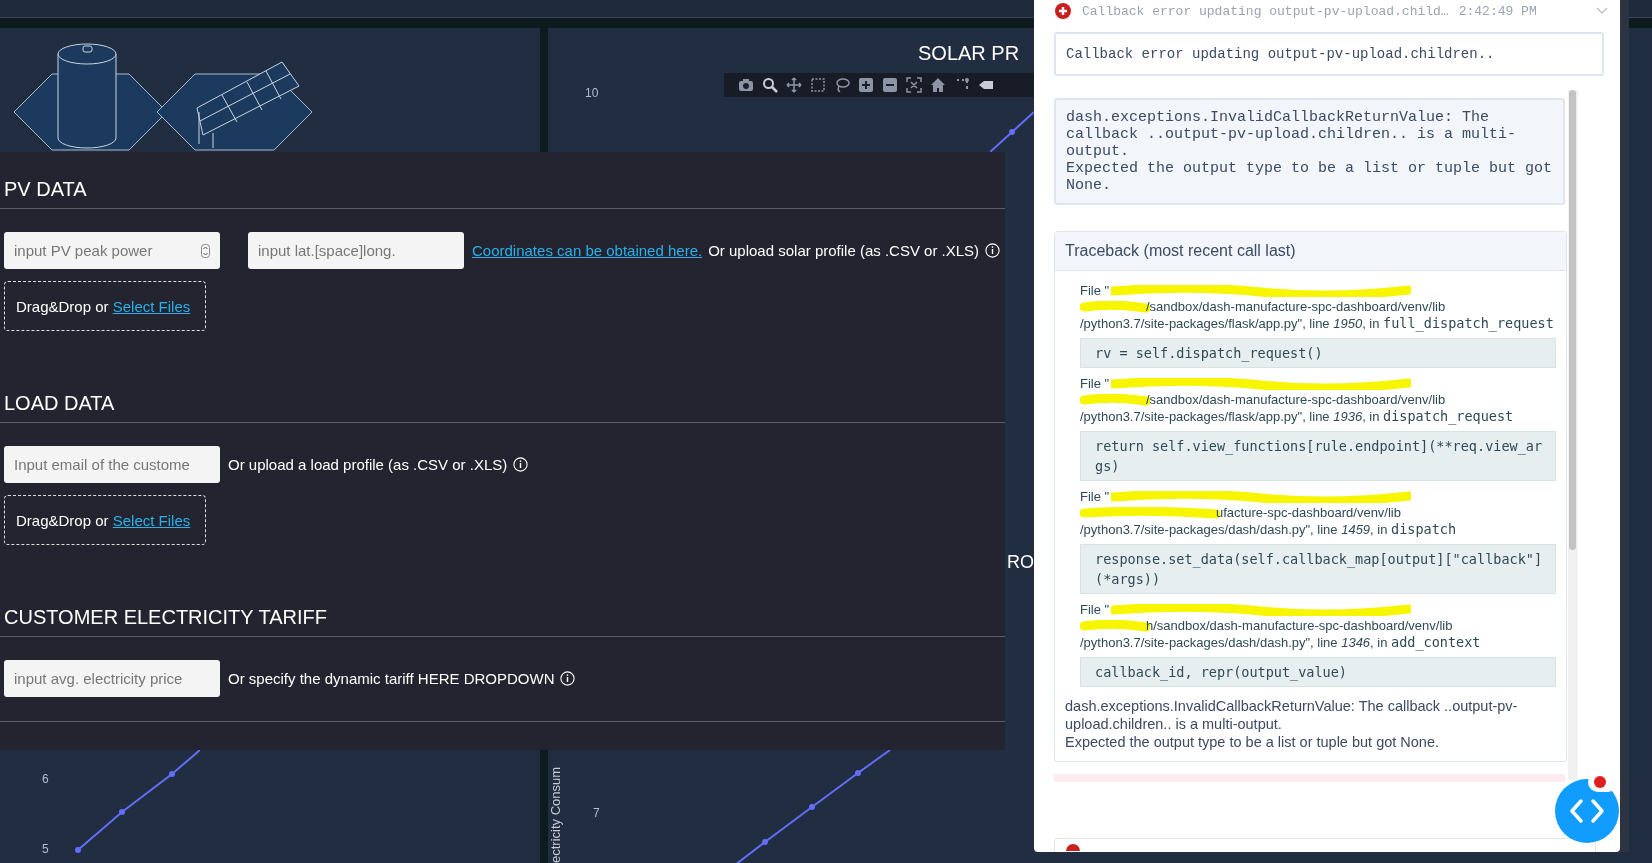 The image size is (1652, 863). What do you see at coordinates (1497, 11) in the screenshot?
I see `error-time: 2:42:49 PM` at bounding box center [1497, 11].